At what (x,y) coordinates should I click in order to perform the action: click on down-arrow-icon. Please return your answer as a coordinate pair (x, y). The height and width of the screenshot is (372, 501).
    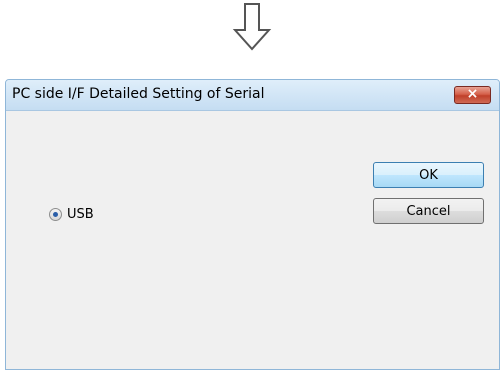
    Looking at the image, I should click on (252, 27).